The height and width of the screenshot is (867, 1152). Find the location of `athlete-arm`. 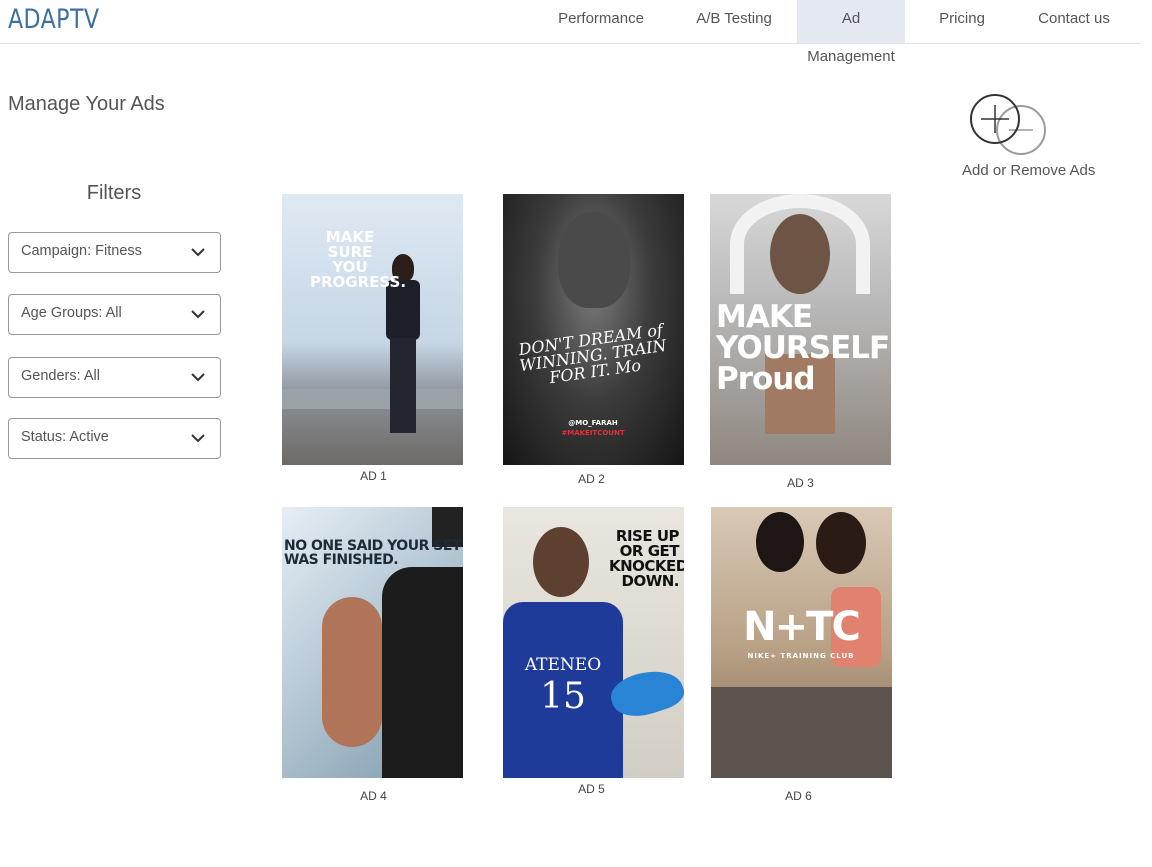

athlete-arm is located at coordinates (352, 672).